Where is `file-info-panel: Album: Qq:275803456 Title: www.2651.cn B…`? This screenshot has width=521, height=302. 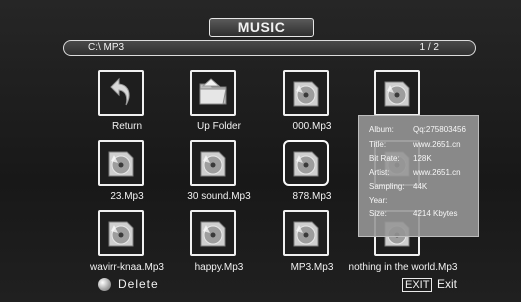 file-info-panel: Album: Qq:275803456 Title: www.2651.cn B… is located at coordinates (418, 176).